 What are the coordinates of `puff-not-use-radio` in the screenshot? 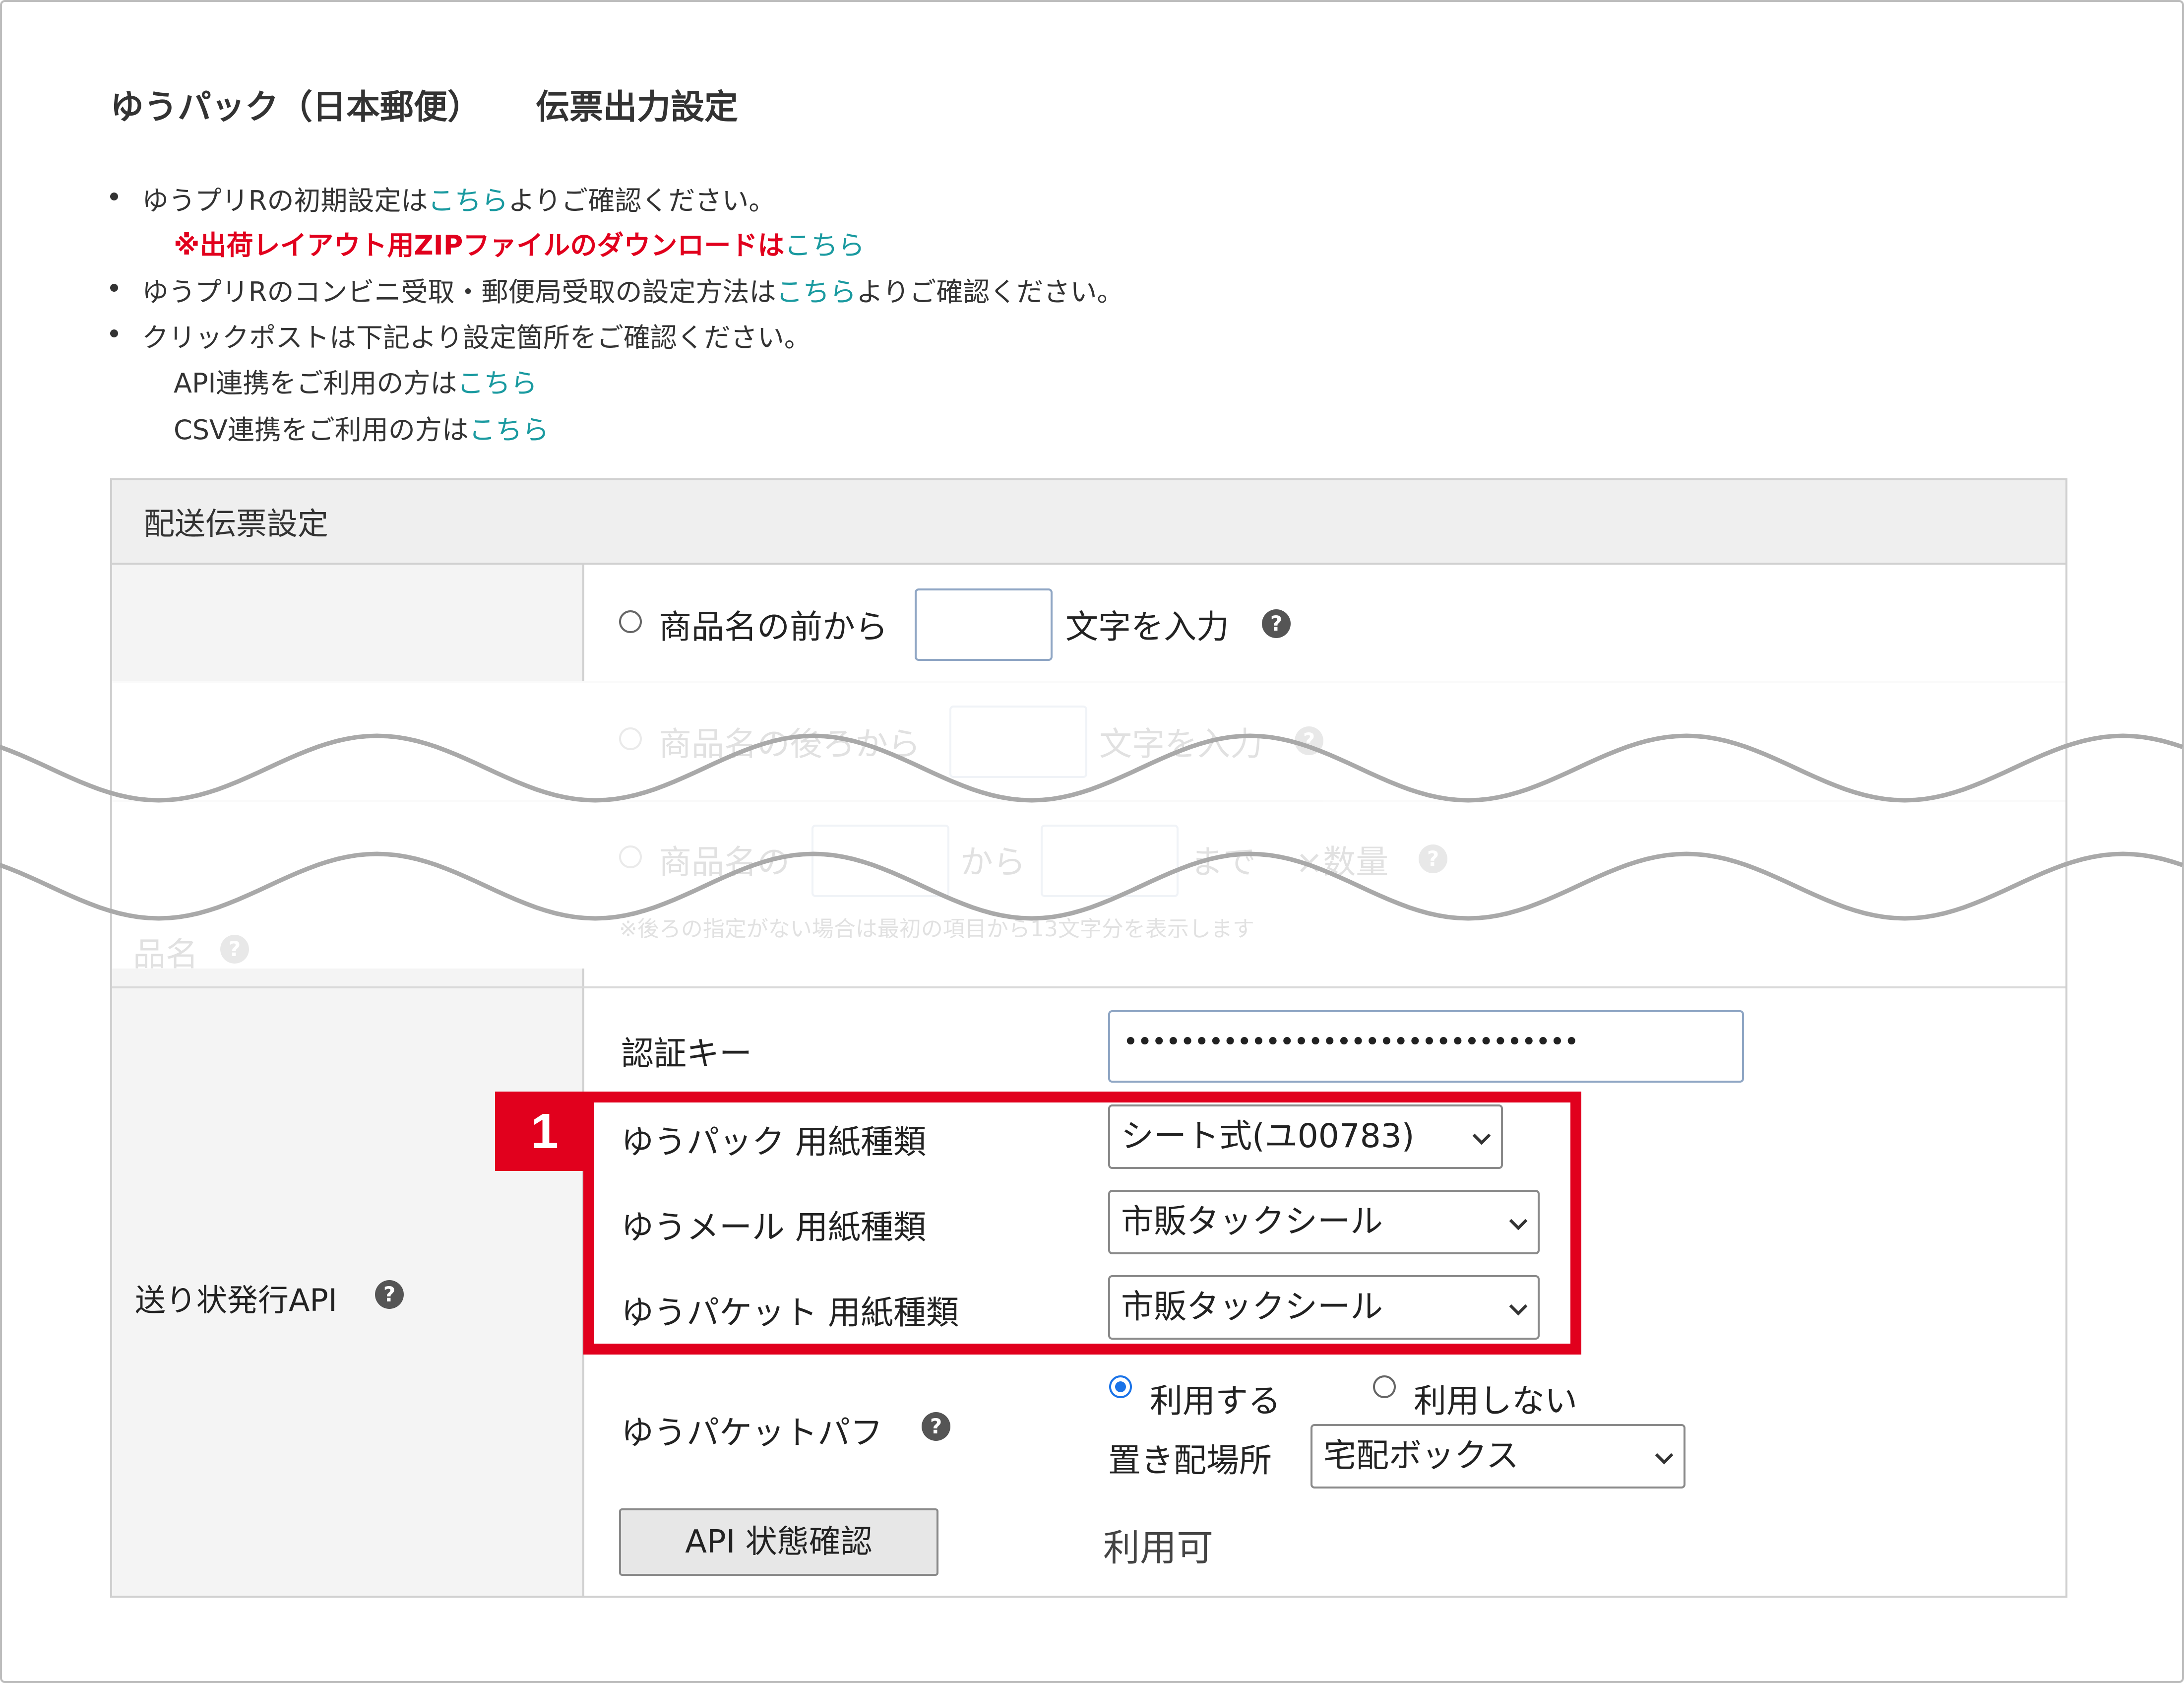 It's located at (1384, 1386).